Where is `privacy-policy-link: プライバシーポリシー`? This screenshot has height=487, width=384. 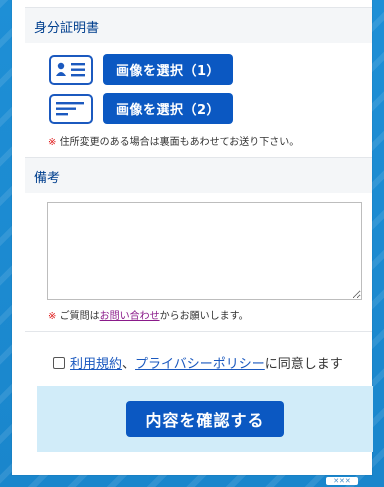 privacy-policy-link: プライバシーポリシー is located at coordinates (200, 362).